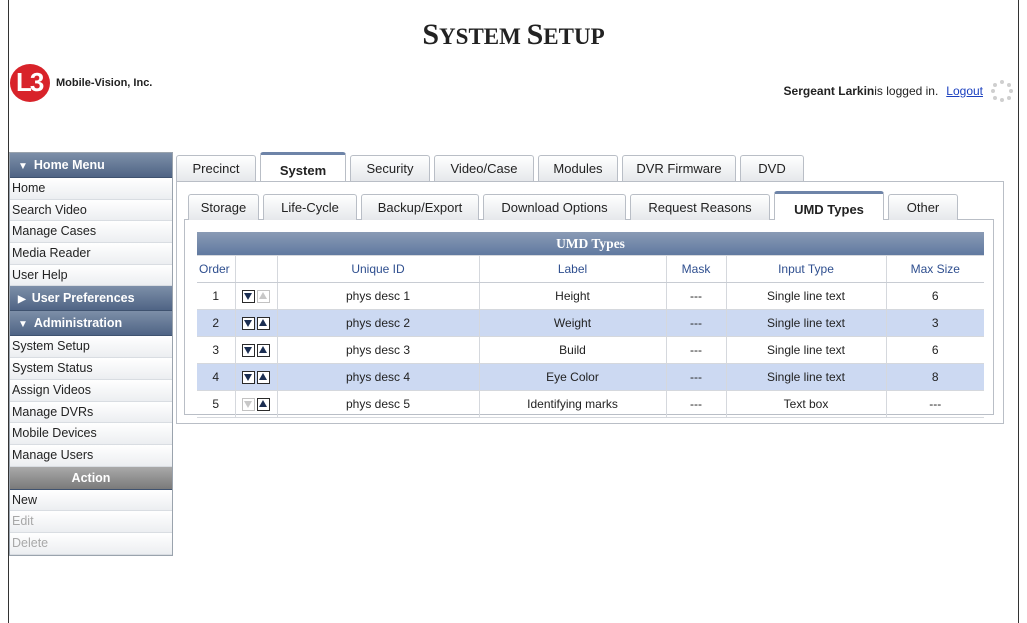 Image resolution: width=1027 pixels, height=623 pixels. What do you see at coordinates (216, 404) in the screenshot?
I see `order-cell: 5` at bounding box center [216, 404].